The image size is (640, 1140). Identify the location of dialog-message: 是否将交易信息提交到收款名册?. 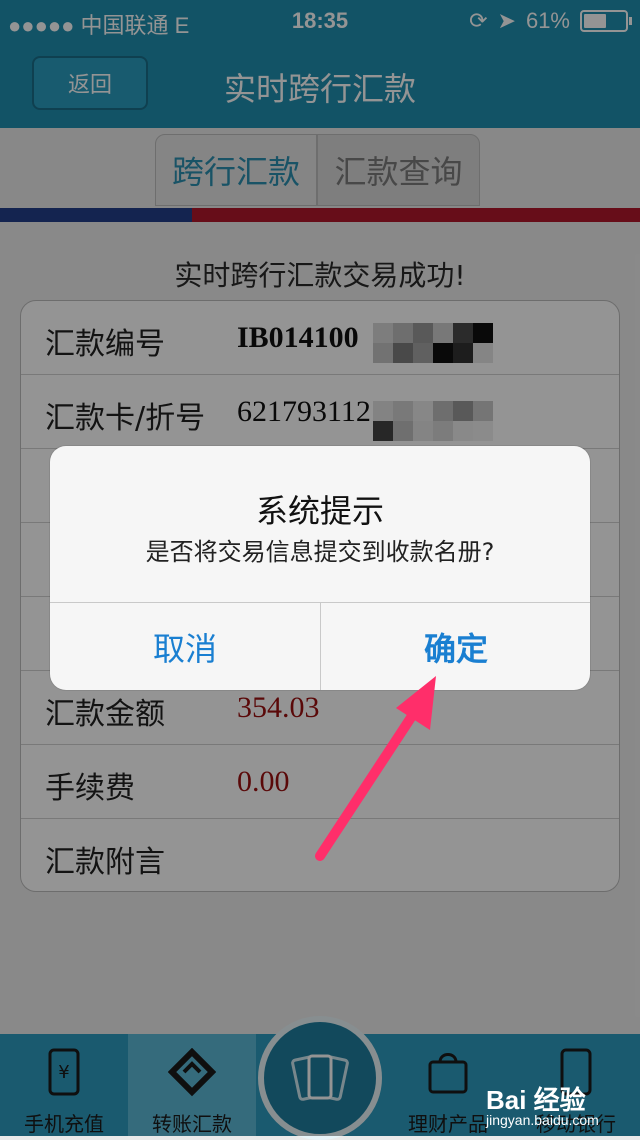
(320, 552).